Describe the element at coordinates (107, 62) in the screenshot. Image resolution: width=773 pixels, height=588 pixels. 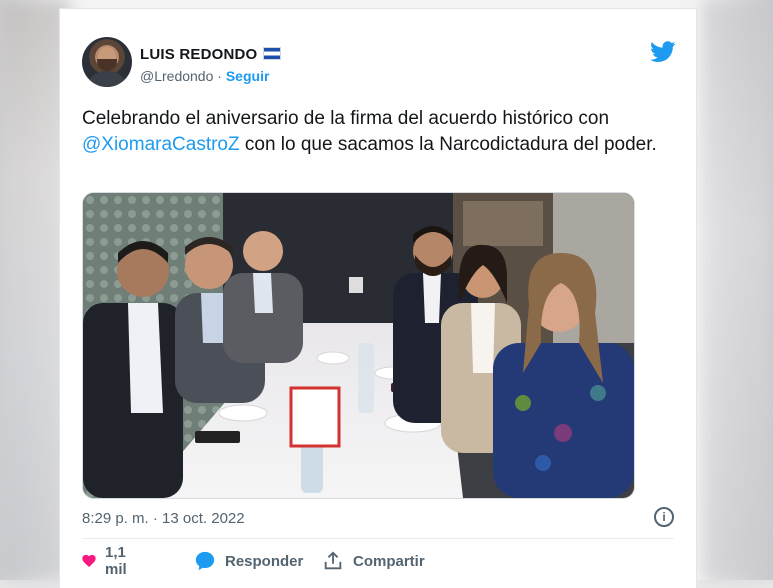
I see `avatar` at that location.